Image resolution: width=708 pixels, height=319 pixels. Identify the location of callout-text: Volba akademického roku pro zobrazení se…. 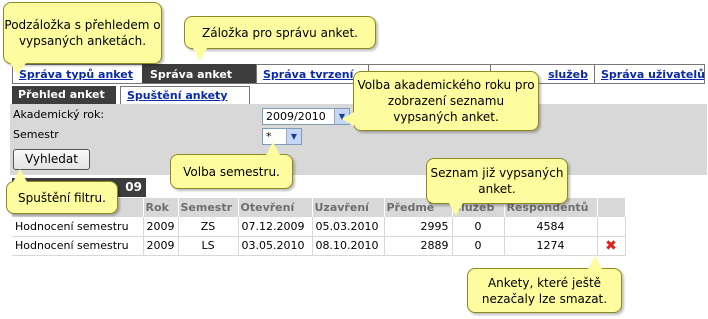
(446, 101).